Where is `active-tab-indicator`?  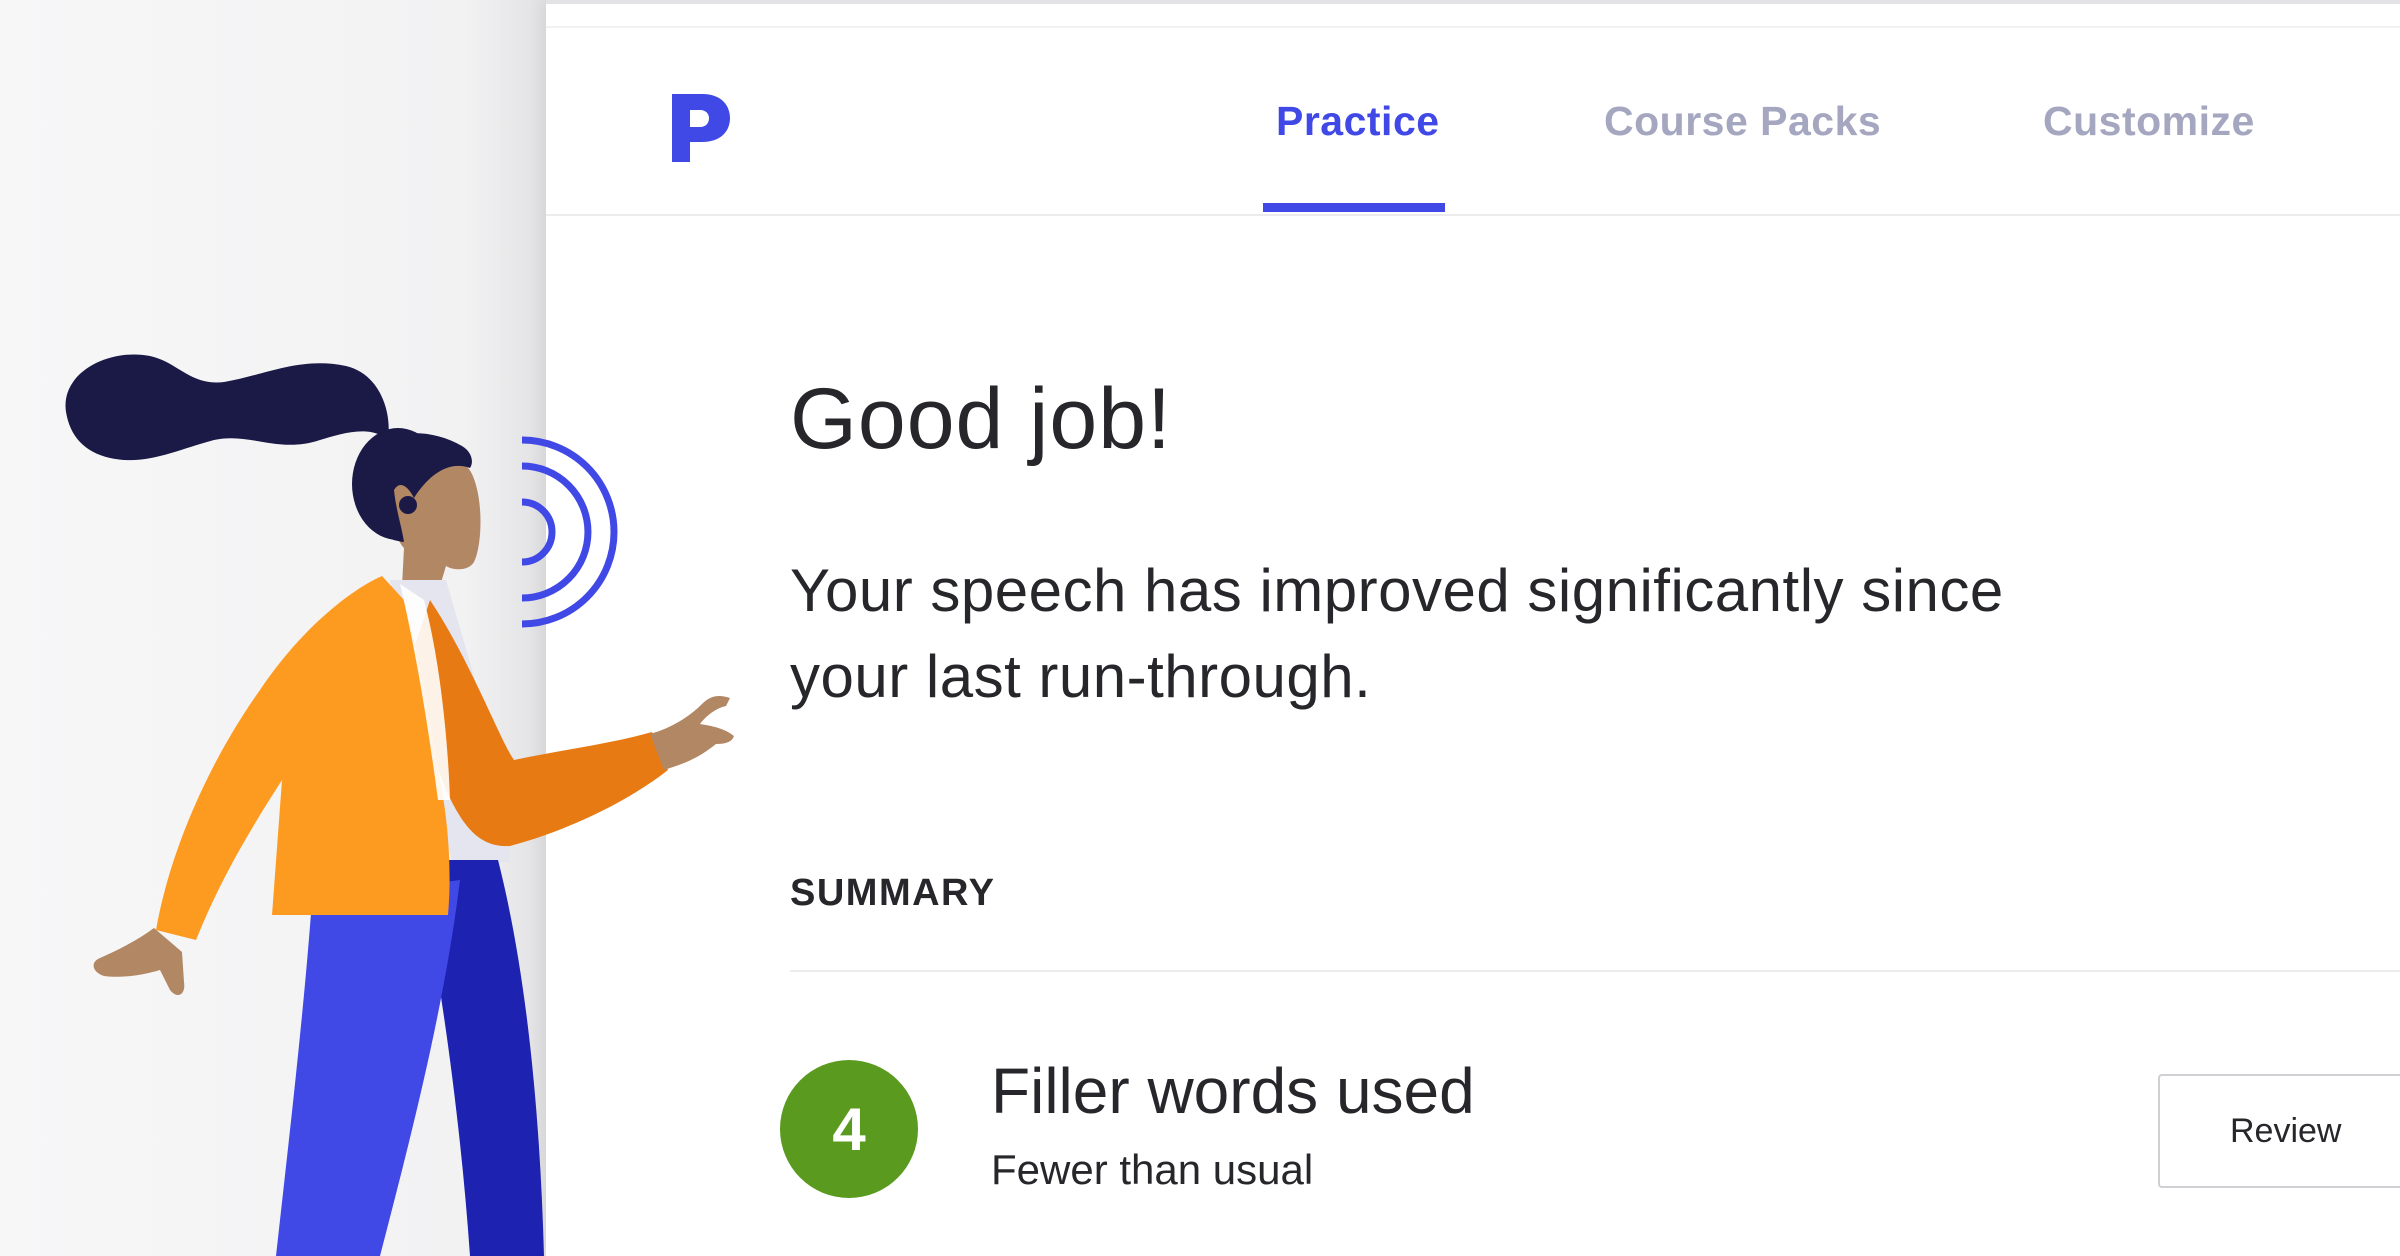
active-tab-indicator is located at coordinates (1354, 207).